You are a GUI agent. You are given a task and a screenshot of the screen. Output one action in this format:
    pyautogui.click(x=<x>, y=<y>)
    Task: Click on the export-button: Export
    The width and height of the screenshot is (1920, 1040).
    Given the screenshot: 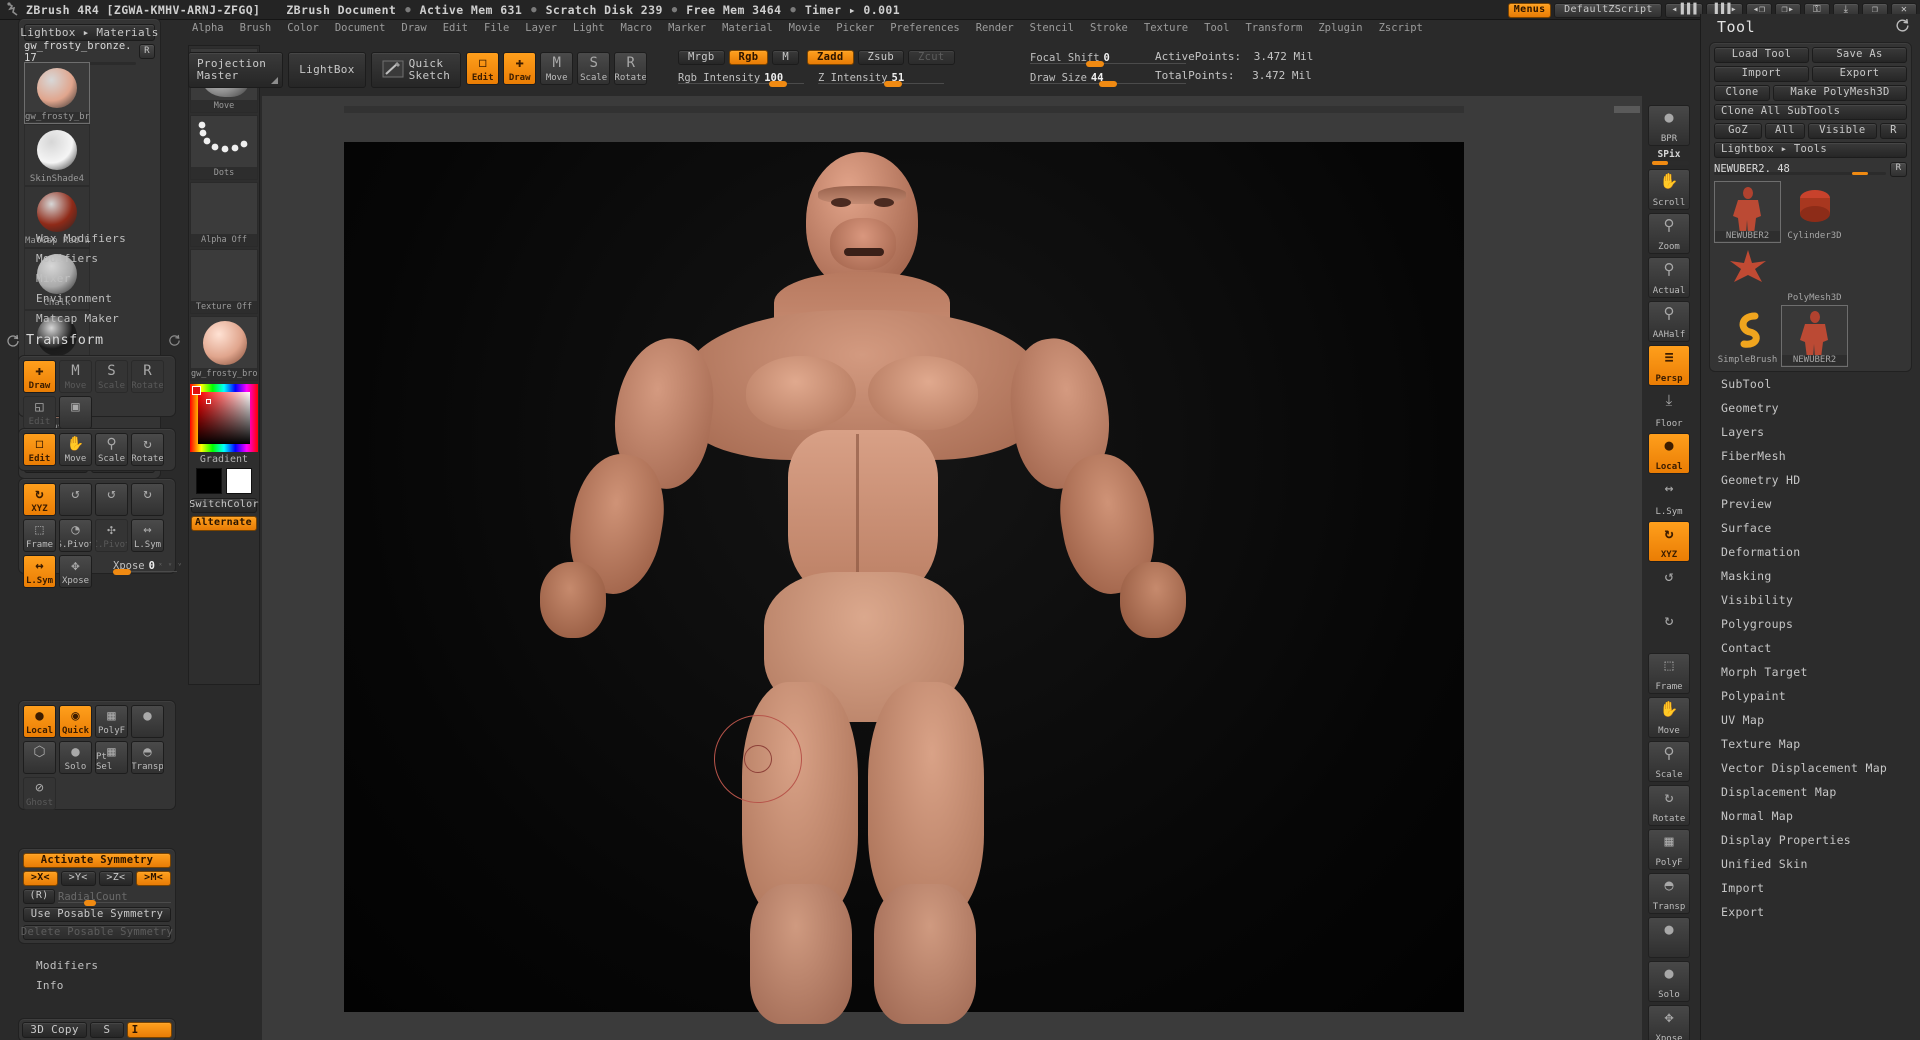 What is the action you would take?
    pyautogui.click(x=1859, y=74)
    